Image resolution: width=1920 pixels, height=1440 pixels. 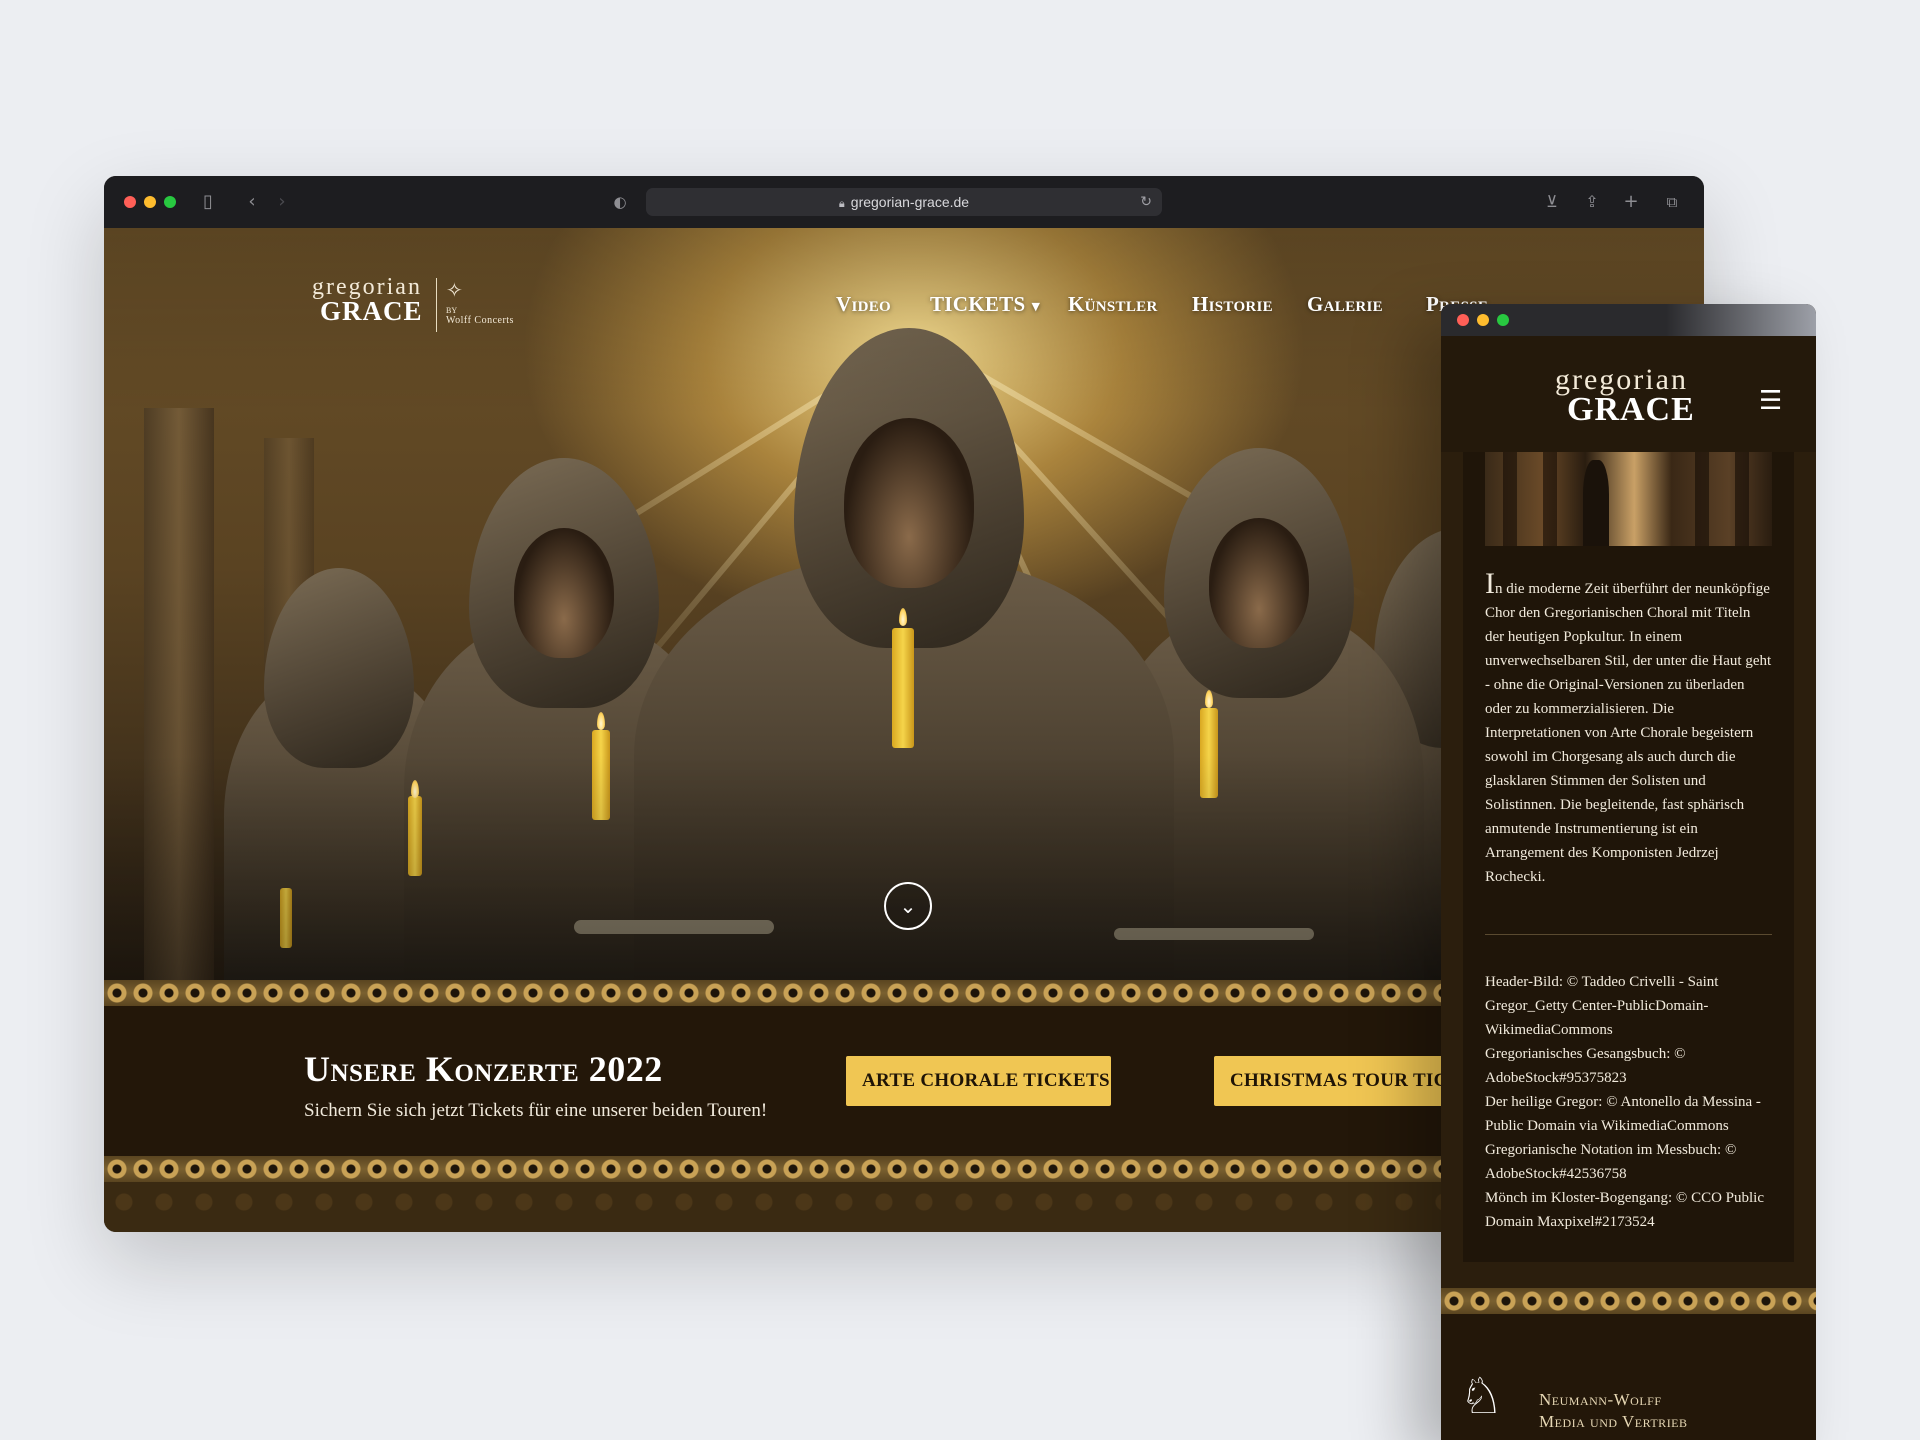 I want to click on reload-icon: ↻, so click(x=1146, y=202).